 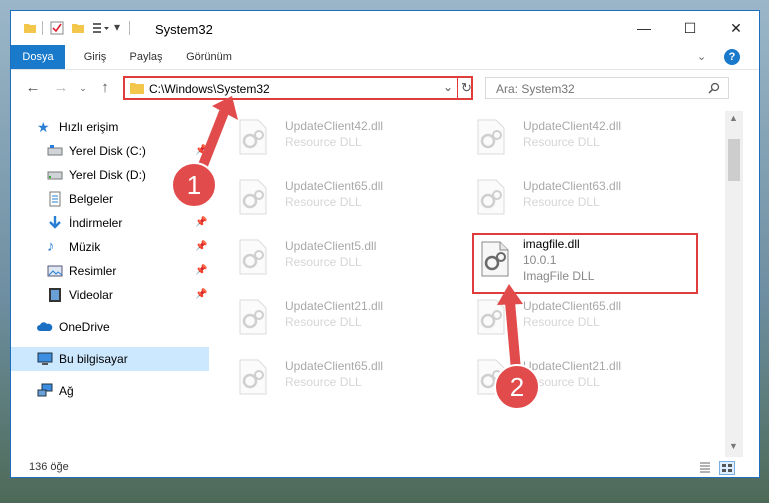 I want to click on sidebar-item-onedrive: OneDrive, so click(x=109, y=327).